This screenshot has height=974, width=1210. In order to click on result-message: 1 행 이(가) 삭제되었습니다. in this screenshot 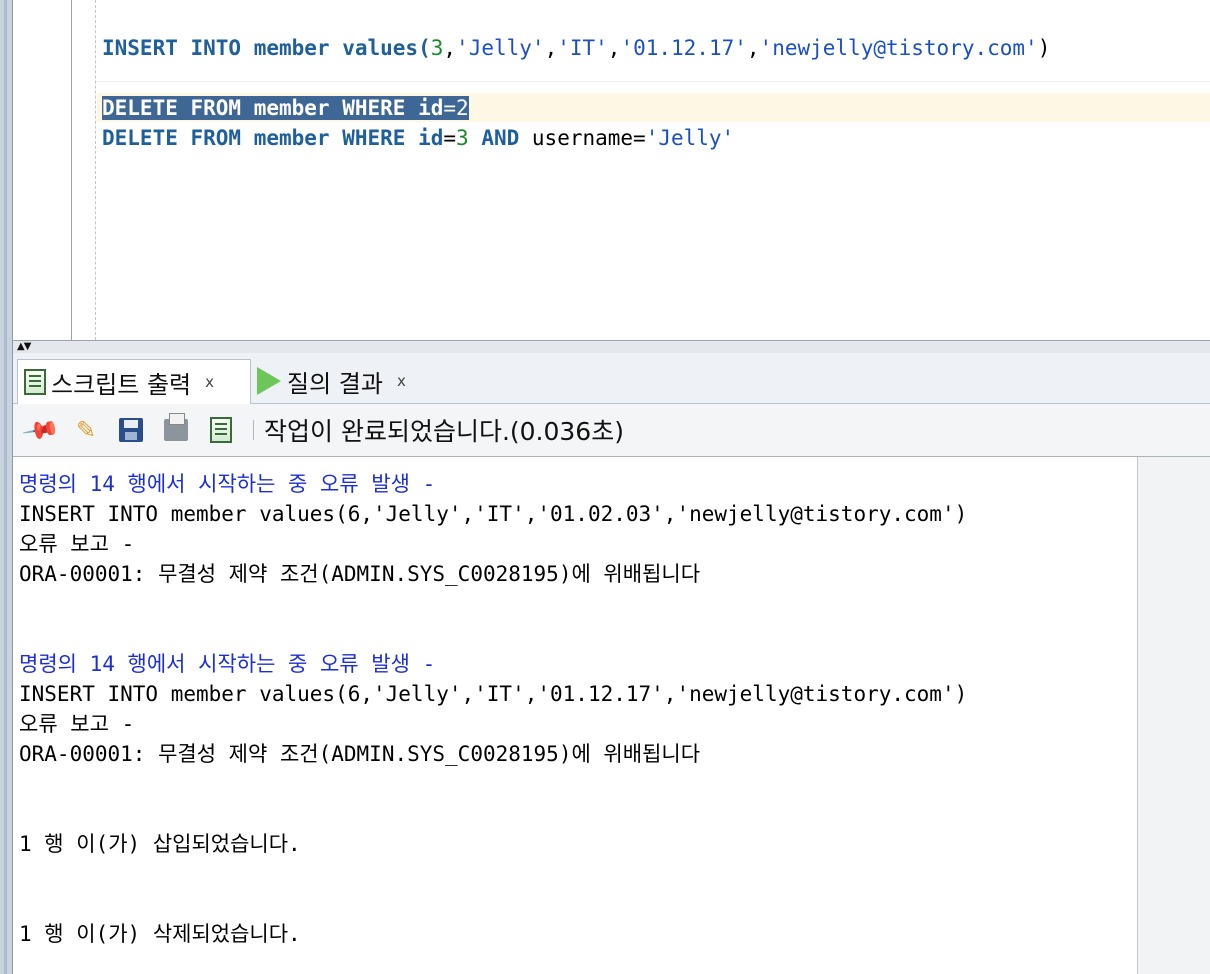, I will do `click(160, 934)`.